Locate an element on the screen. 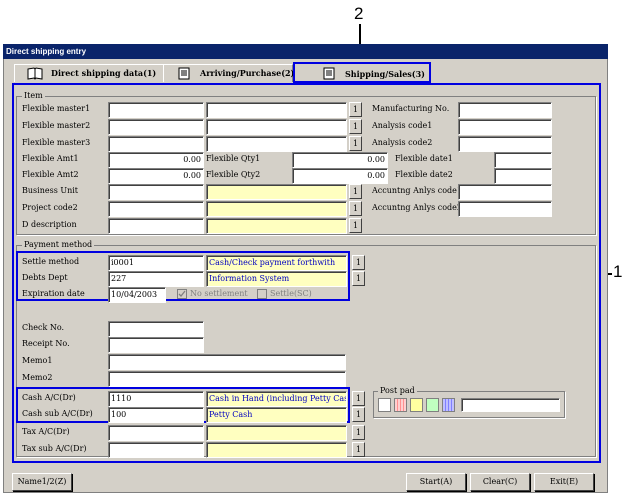 Image resolution: width=629 pixels, height=496 pixels. cash-sub-ac-lookup-button: 1 is located at coordinates (358, 414).